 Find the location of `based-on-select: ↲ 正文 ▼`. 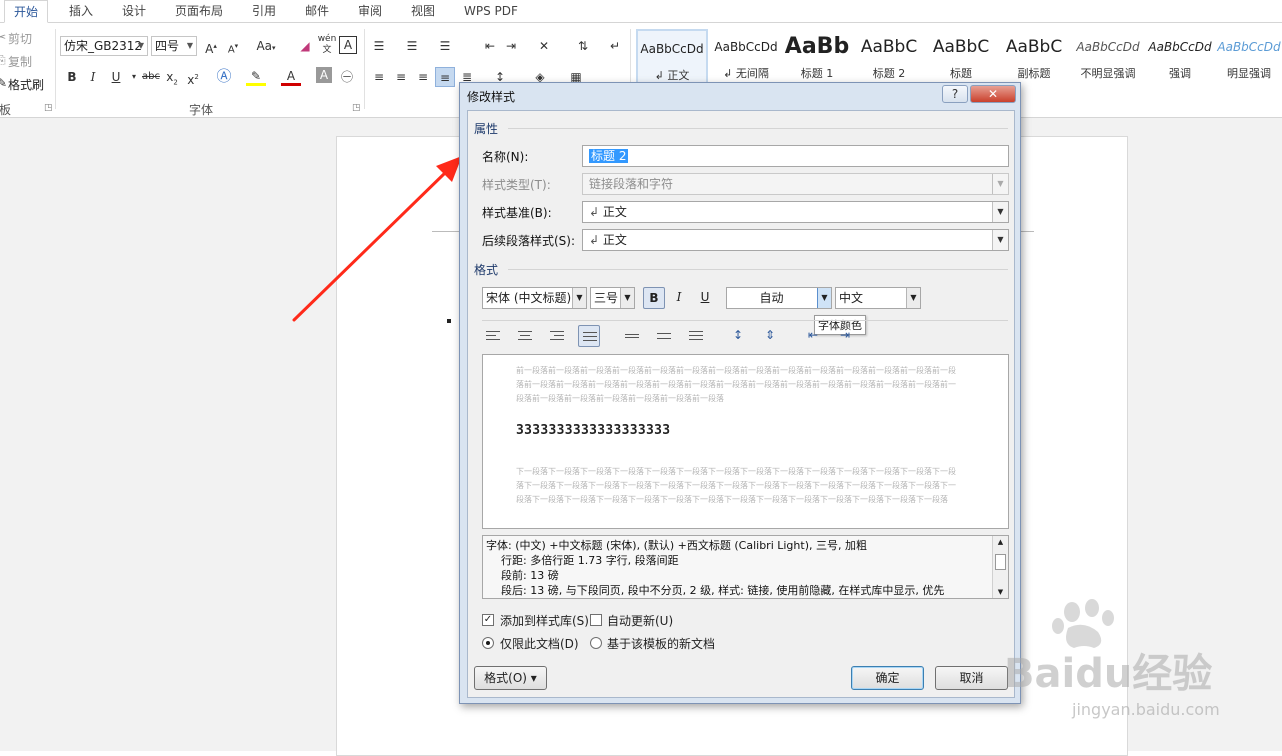

based-on-select: ↲ 正文 ▼ is located at coordinates (795, 212).